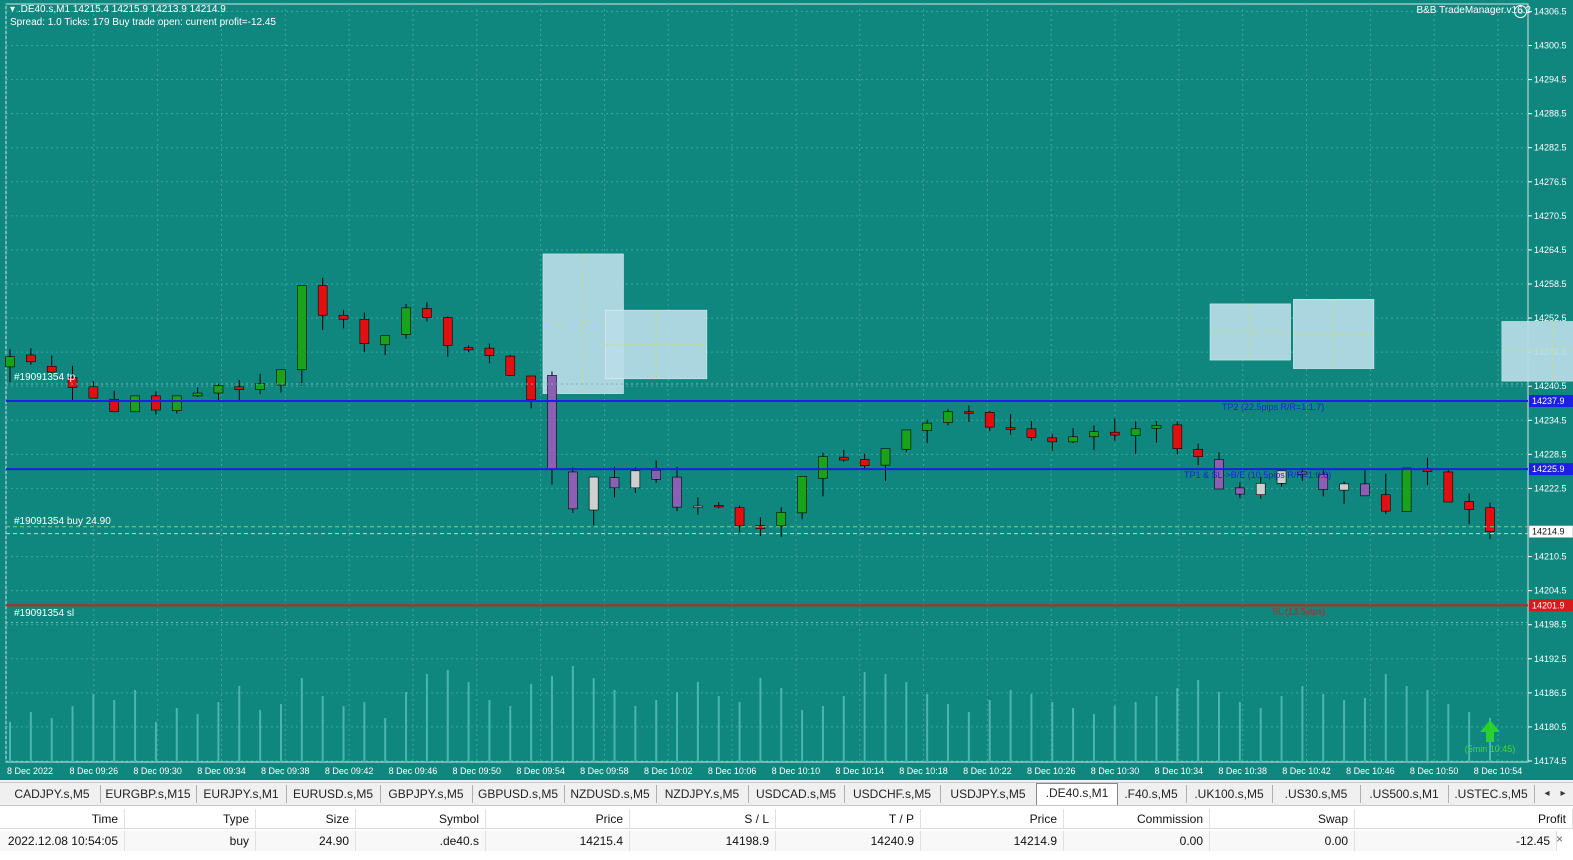 The height and width of the screenshot is (860, 1573). Describe the element at coordinates (1370, 771) in the screenshot. I see `time-axis-label: 8 Dec 10:46` at that location.